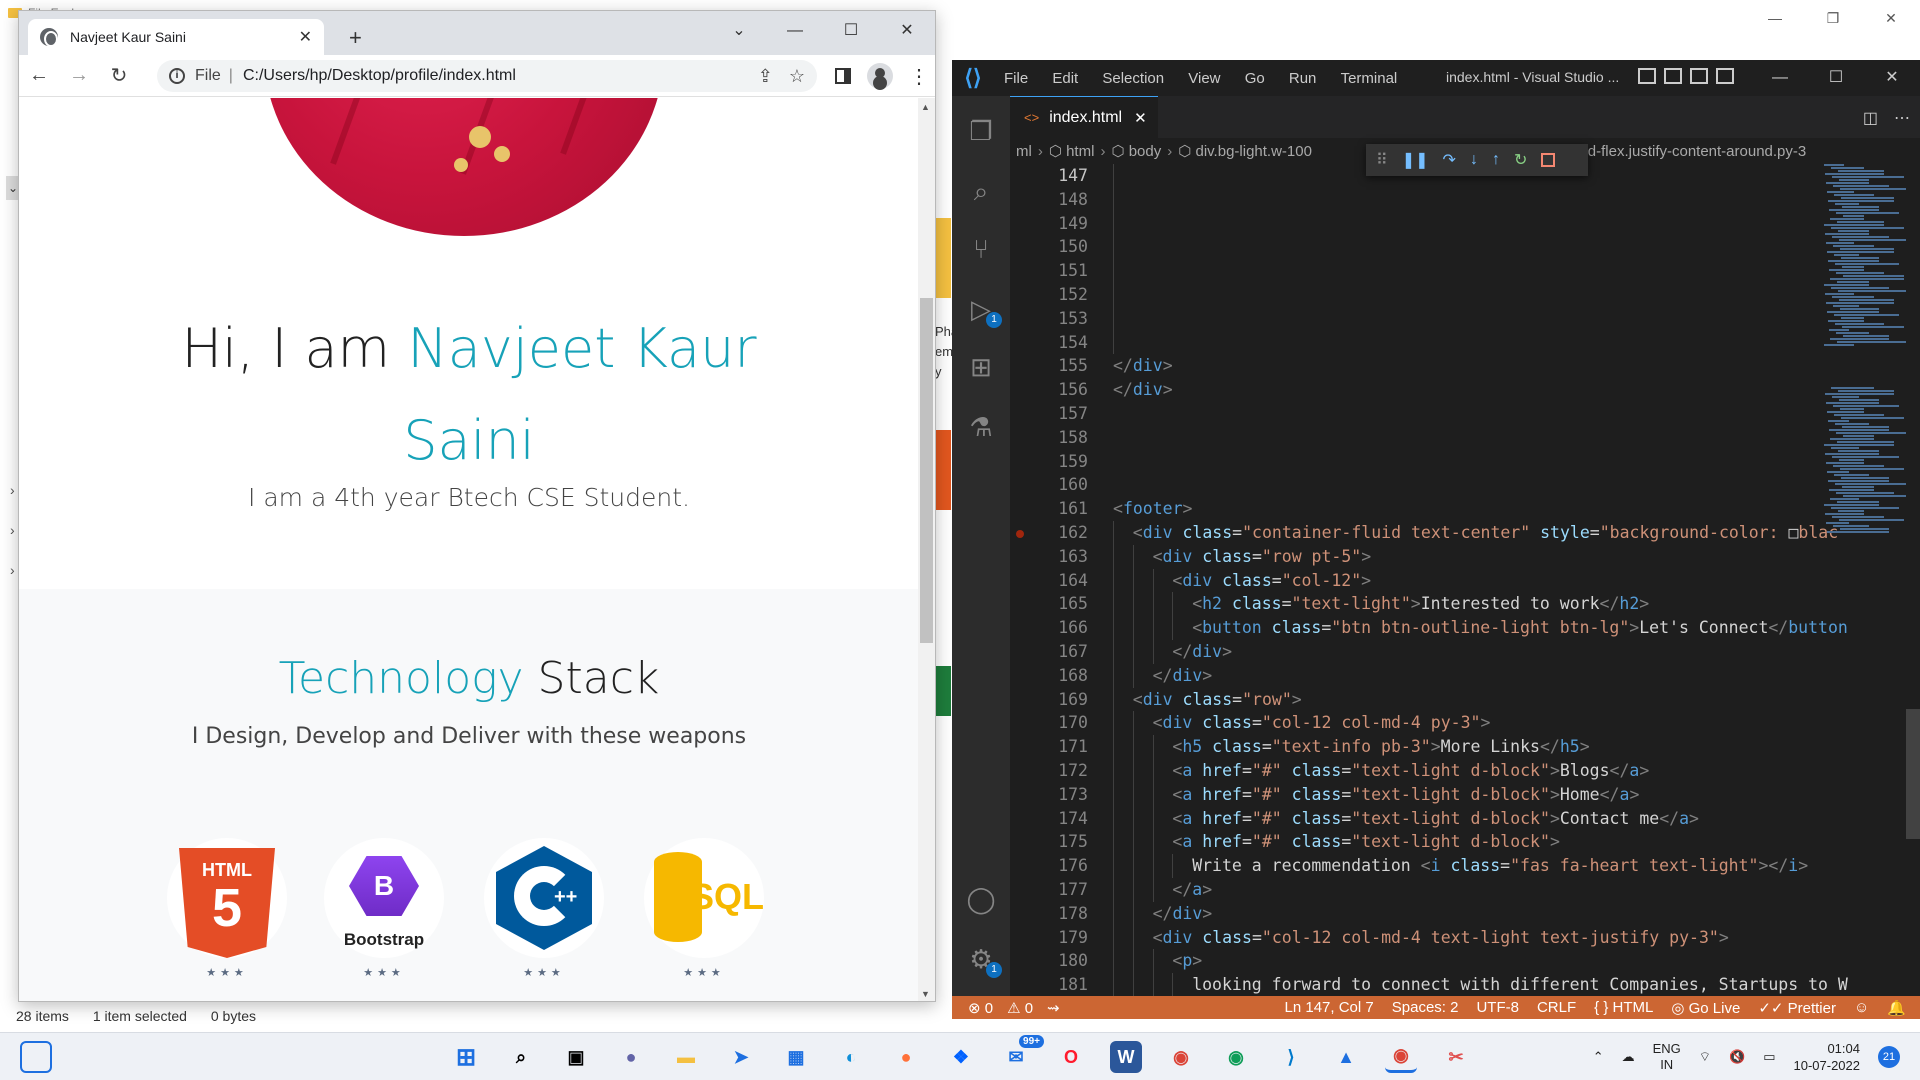 This screenshot has width=1920, height=1080. I want to click on menu-view: View, so click(1204, 78).